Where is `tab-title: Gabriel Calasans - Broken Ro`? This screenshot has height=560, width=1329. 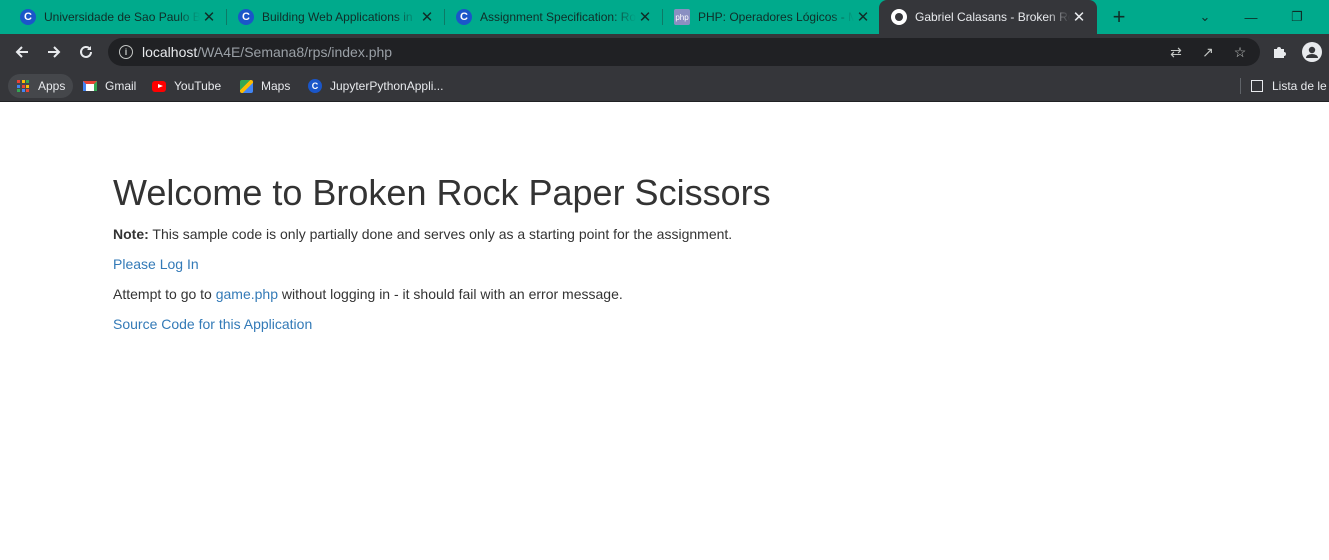
tab-title: Gabriel Calasans - Broken Ro is located at coordinates (992, 17).